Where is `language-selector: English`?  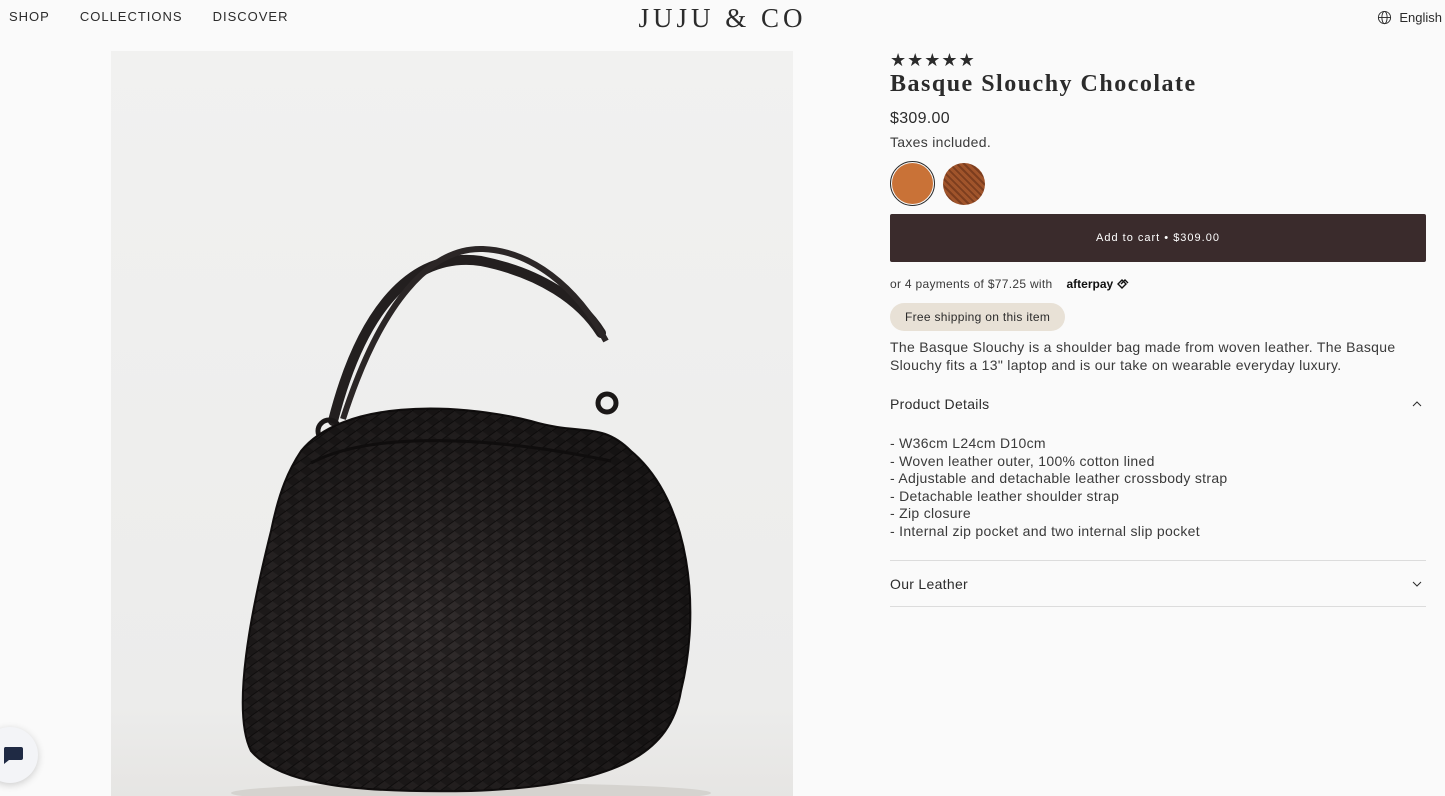 language-selector: English is located at coordinates (1409, 17).